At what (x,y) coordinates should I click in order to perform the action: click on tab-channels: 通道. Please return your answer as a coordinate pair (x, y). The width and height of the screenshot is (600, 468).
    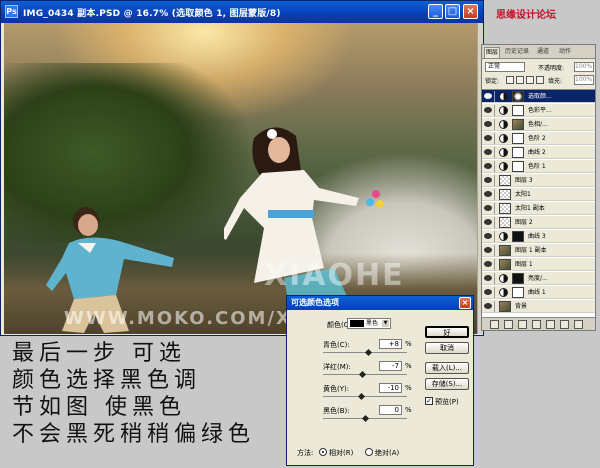
    Looking at the image, I should click on (543, 52).